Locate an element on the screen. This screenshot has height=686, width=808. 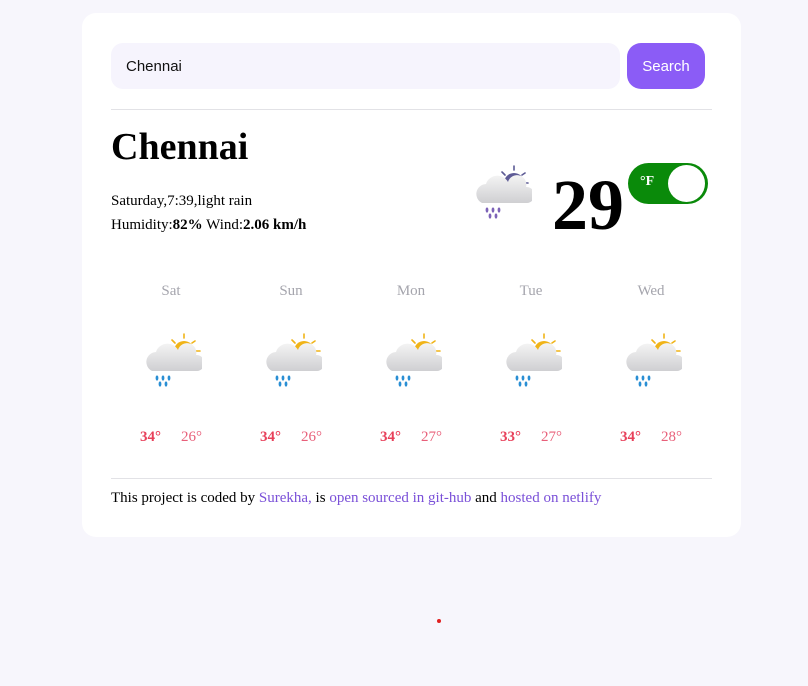
day-time-description: Saturday,7:39,light rain is located at coordinates (182, 201).